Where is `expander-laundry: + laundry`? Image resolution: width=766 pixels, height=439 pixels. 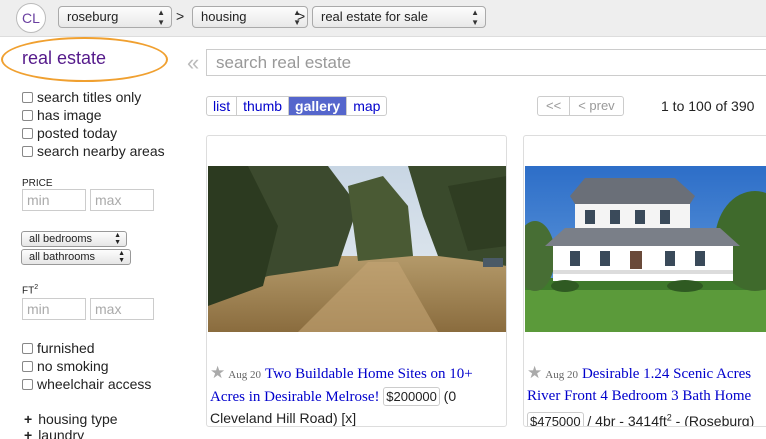 expander-laundry: + laundry is located at coordinates (54, 433).